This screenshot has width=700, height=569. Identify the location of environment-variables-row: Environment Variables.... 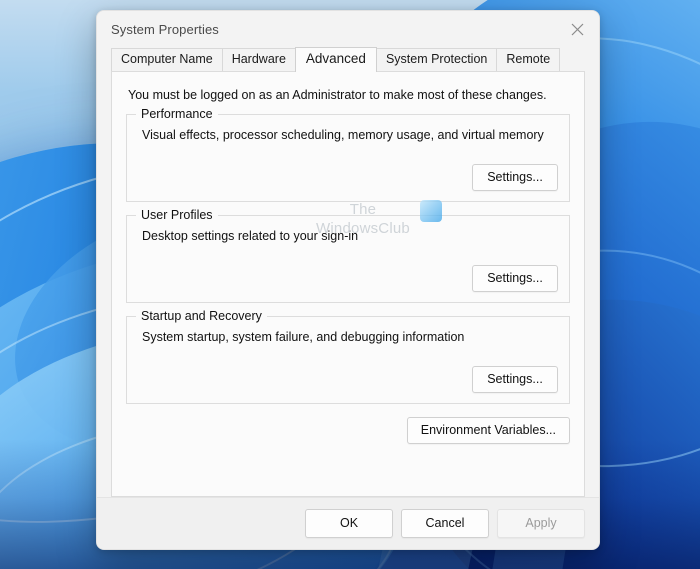
(348, 430).